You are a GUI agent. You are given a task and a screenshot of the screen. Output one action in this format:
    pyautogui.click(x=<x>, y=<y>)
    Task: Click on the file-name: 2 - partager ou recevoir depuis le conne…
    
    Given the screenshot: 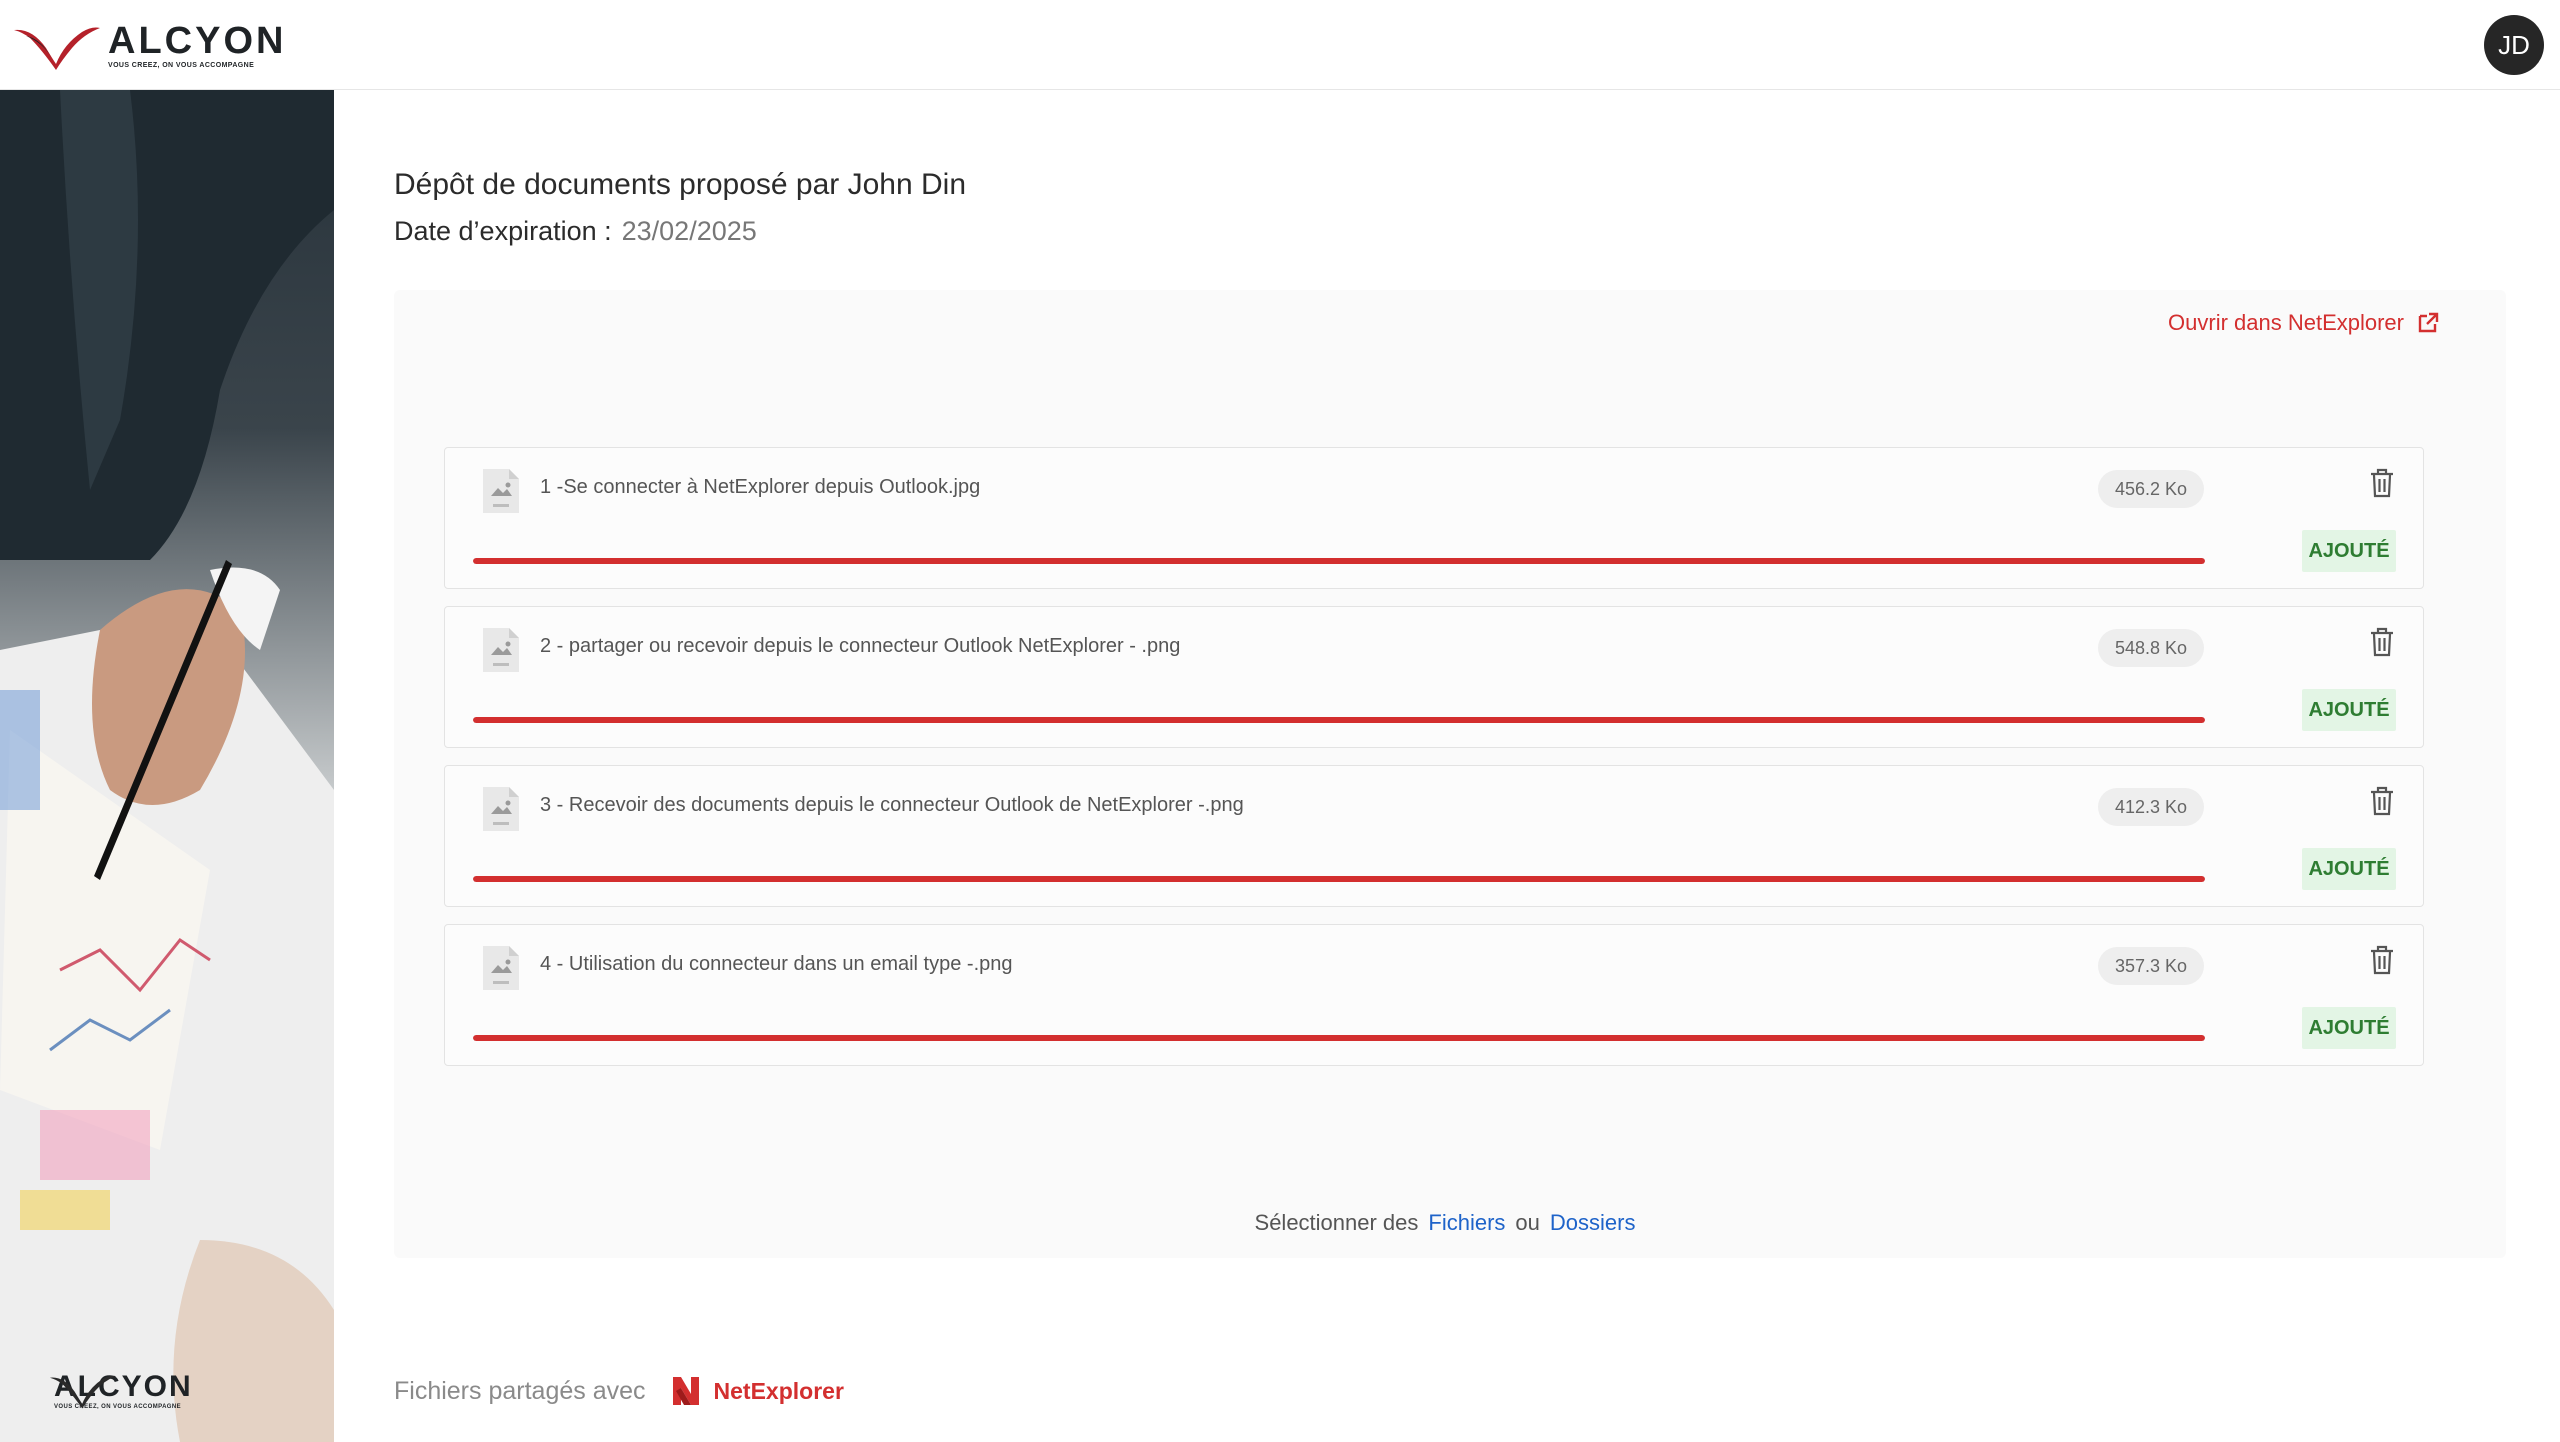 What is the action you would take?
    pyautogui.click(x=860, y=646)
    